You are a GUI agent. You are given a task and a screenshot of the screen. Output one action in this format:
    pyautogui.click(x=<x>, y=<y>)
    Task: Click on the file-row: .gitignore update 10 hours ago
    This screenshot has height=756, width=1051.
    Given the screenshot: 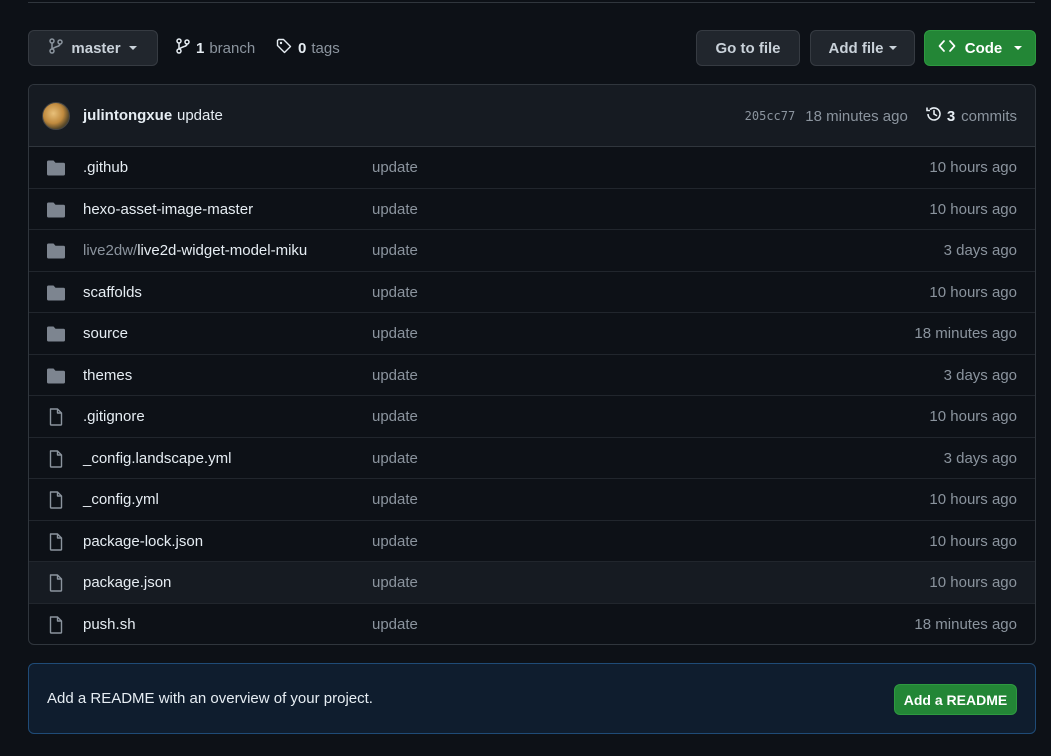 What is the action you would take?
    pyautogui.click(x=532, y=417)
    